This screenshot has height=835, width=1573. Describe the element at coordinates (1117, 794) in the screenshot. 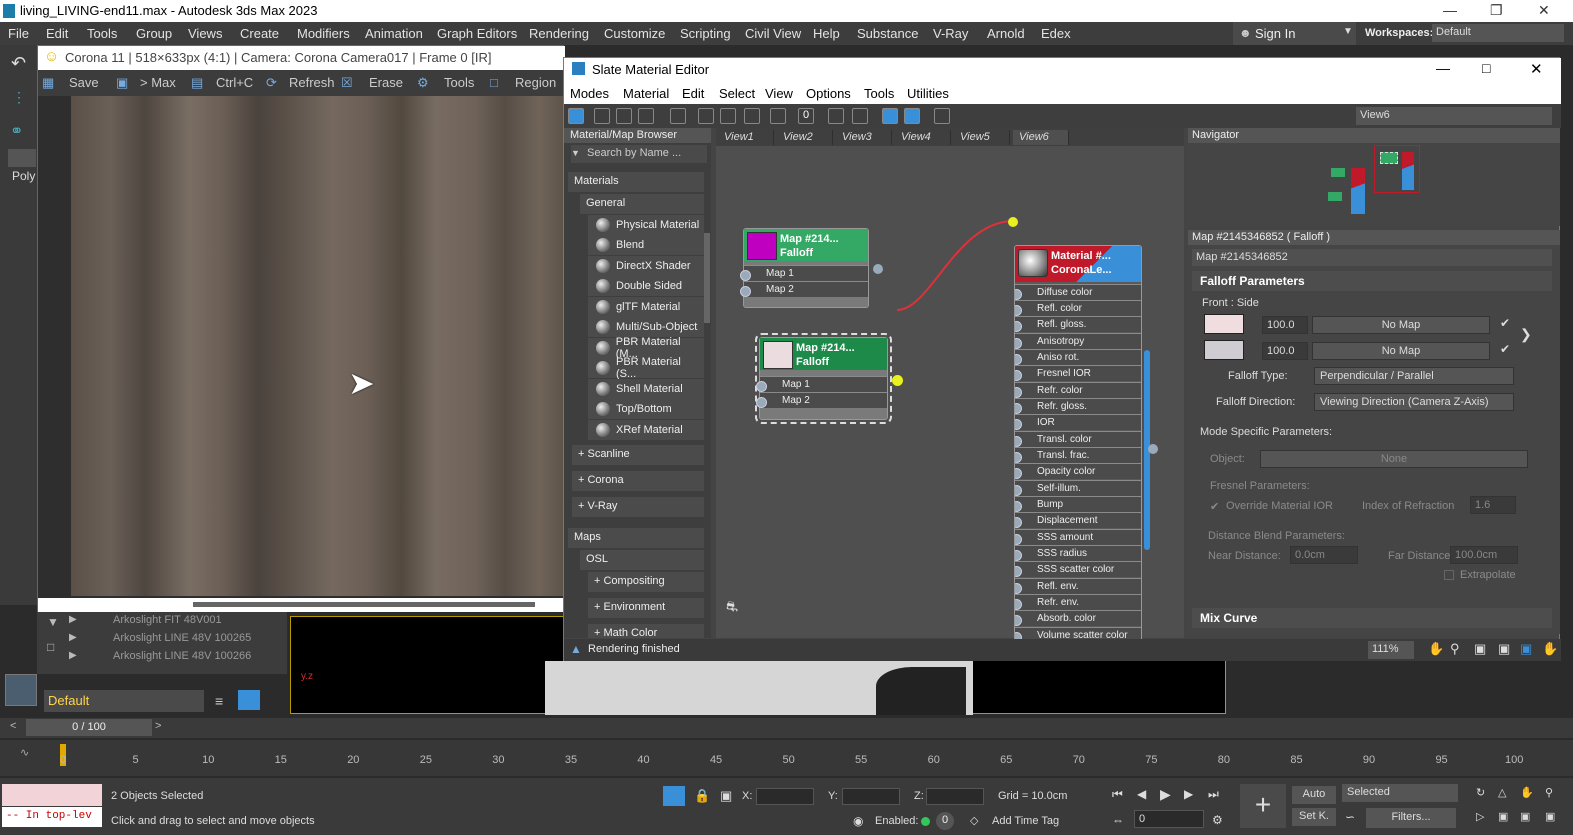

I see `goto-start-icon: ⏮` at that location.